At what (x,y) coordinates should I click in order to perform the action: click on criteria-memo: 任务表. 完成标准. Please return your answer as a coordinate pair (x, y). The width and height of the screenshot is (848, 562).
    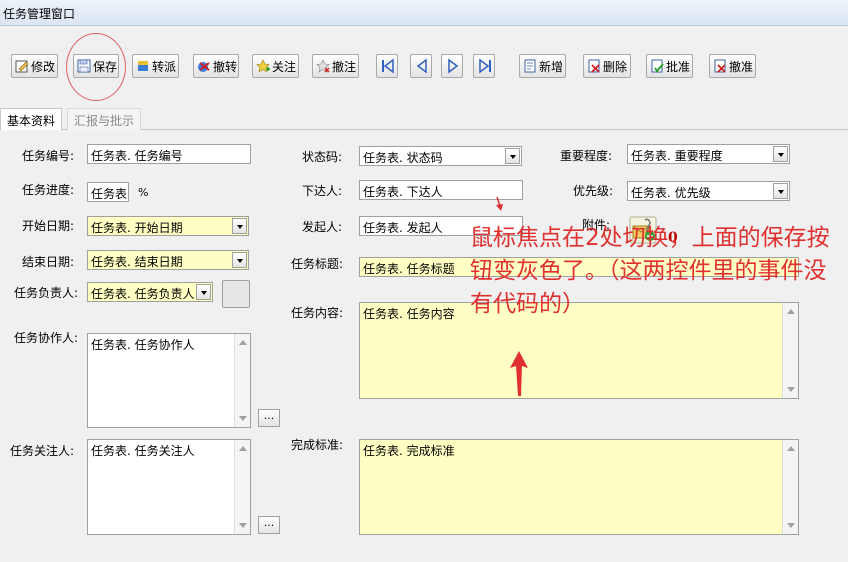
    Looking at the image, I should click on (579, 487).